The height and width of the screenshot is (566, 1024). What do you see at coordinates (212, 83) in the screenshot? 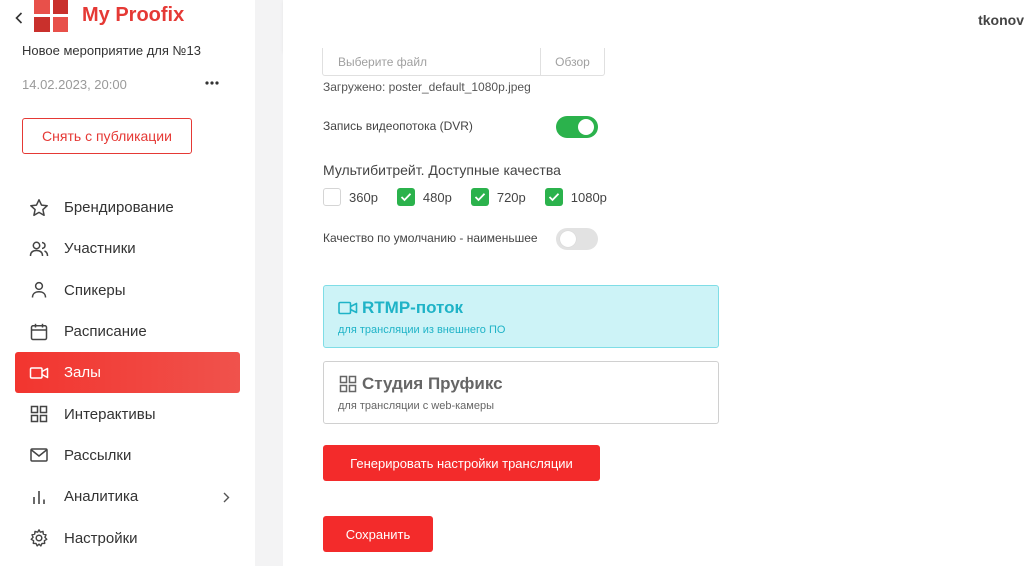
I see `more-options-icon` at bounding box center [212, 83].